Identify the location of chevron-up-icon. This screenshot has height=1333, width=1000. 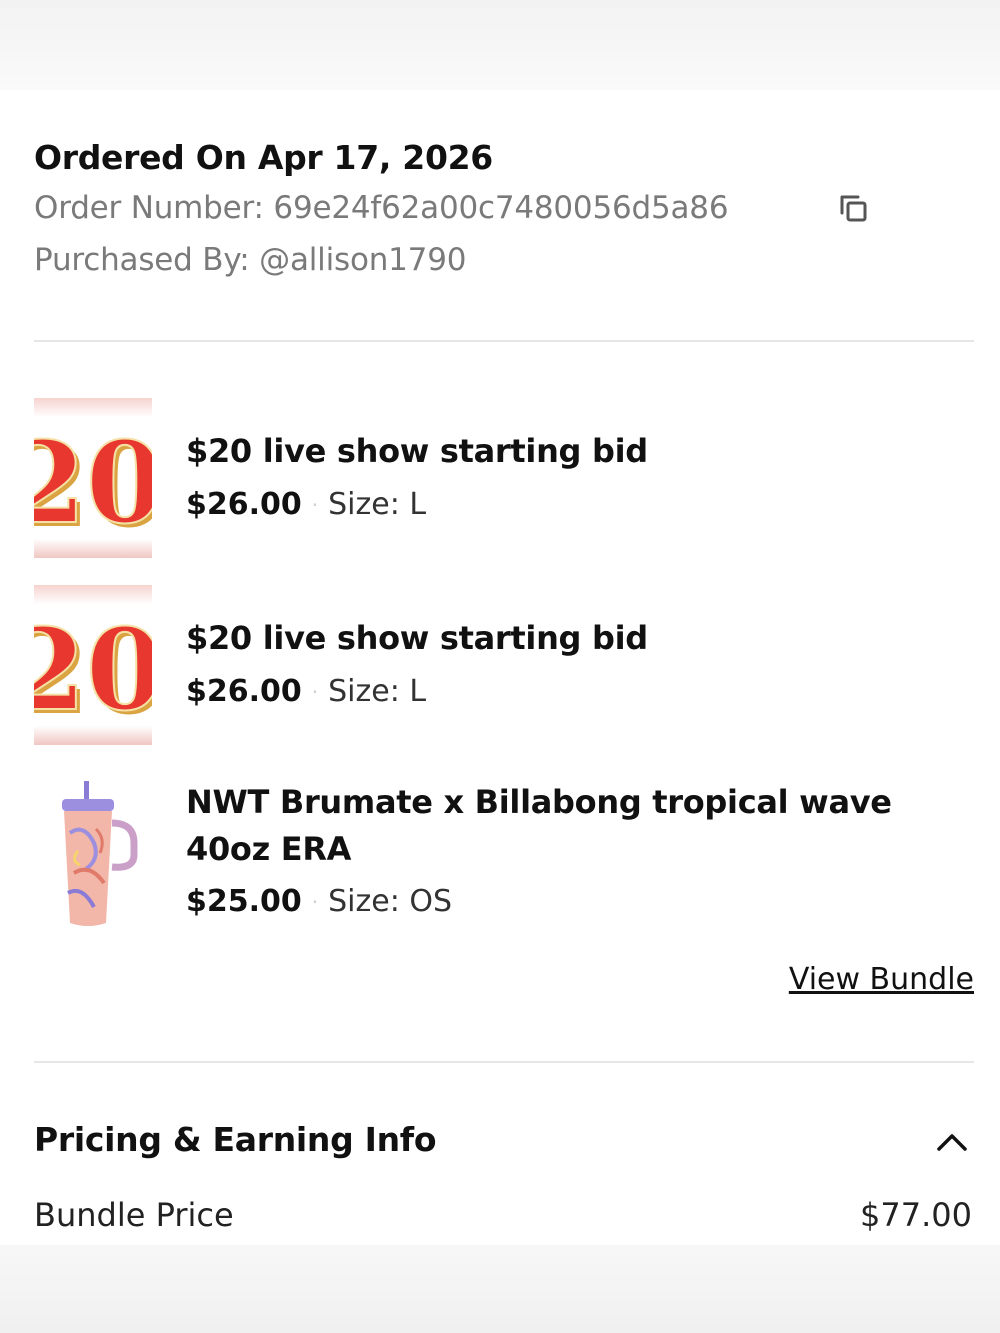
(952, 1142).